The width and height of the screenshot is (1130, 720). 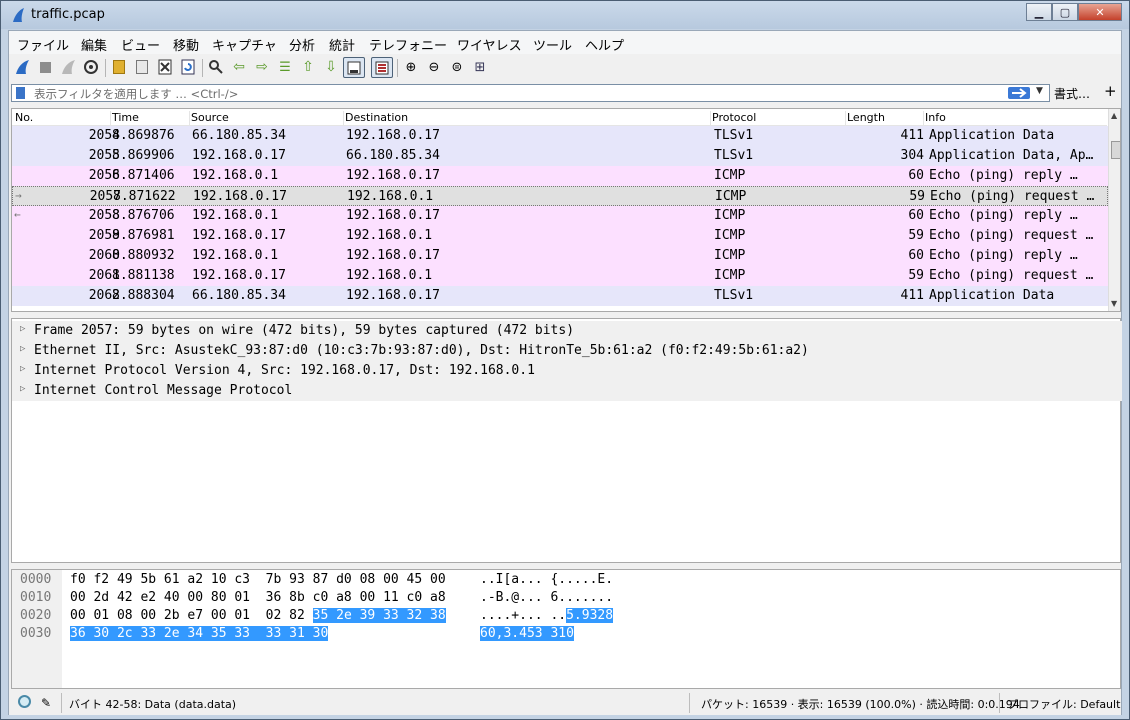 What do you see at coordinates (885, 118) in the screenshot?
I see `column-header-length: Length` at bounding box center [885, 118].